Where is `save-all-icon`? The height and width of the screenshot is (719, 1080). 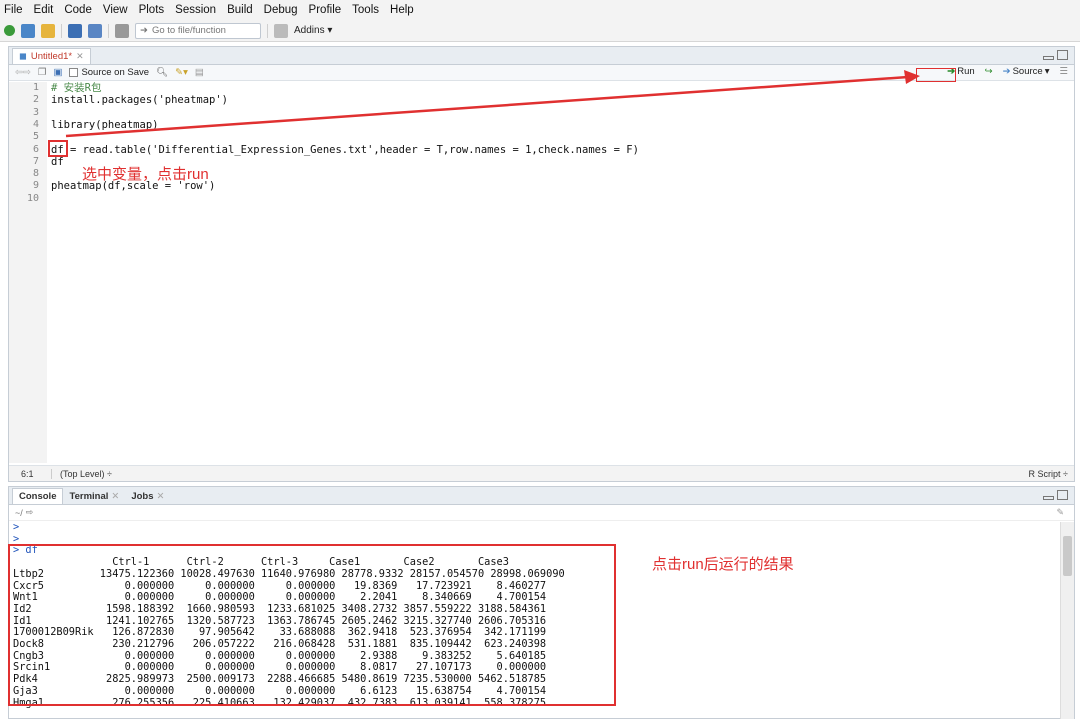 save-all-icon is located at coordinates (95, 30).